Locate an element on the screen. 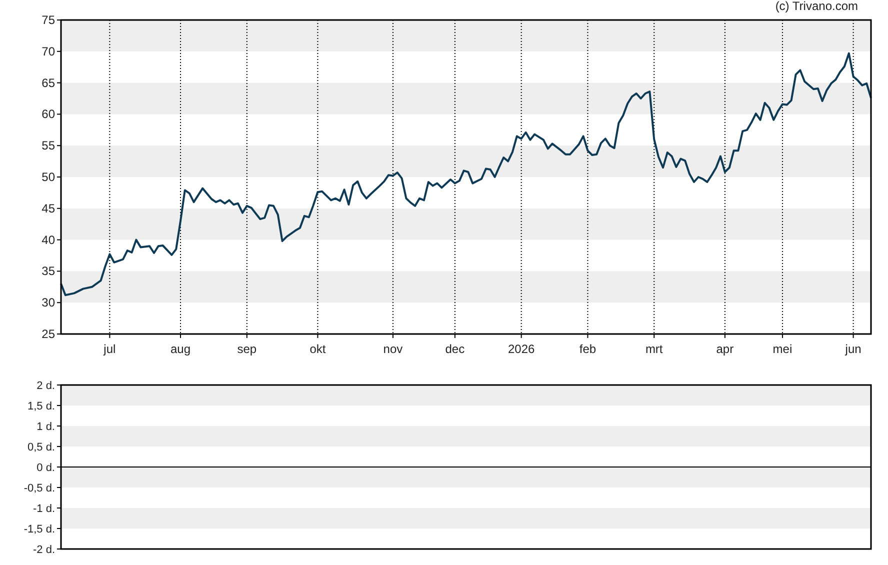 The image size is (888, 565). axis-label: 0,5 d. is located at coordinates (41, 448).